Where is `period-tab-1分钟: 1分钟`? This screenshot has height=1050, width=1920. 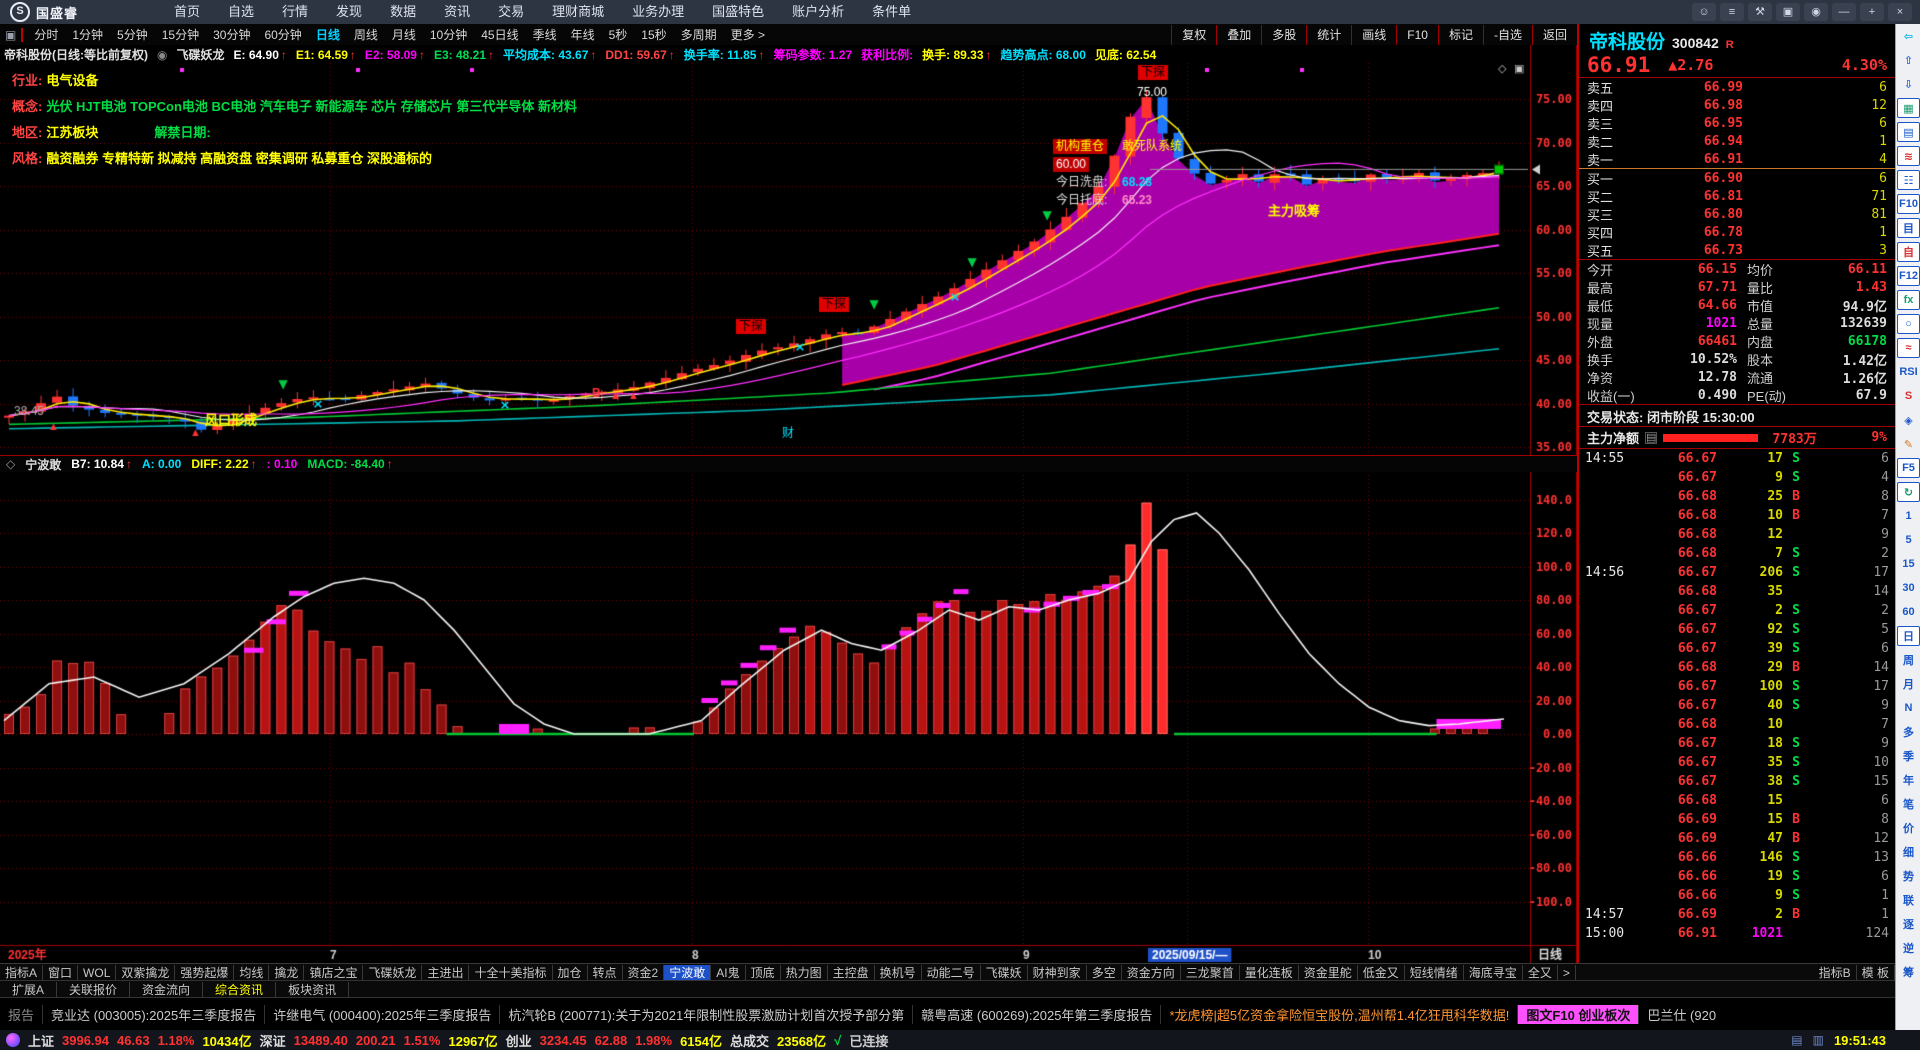
period-tab-1分钟: 1分钟 is located at coordinates (87, 35).